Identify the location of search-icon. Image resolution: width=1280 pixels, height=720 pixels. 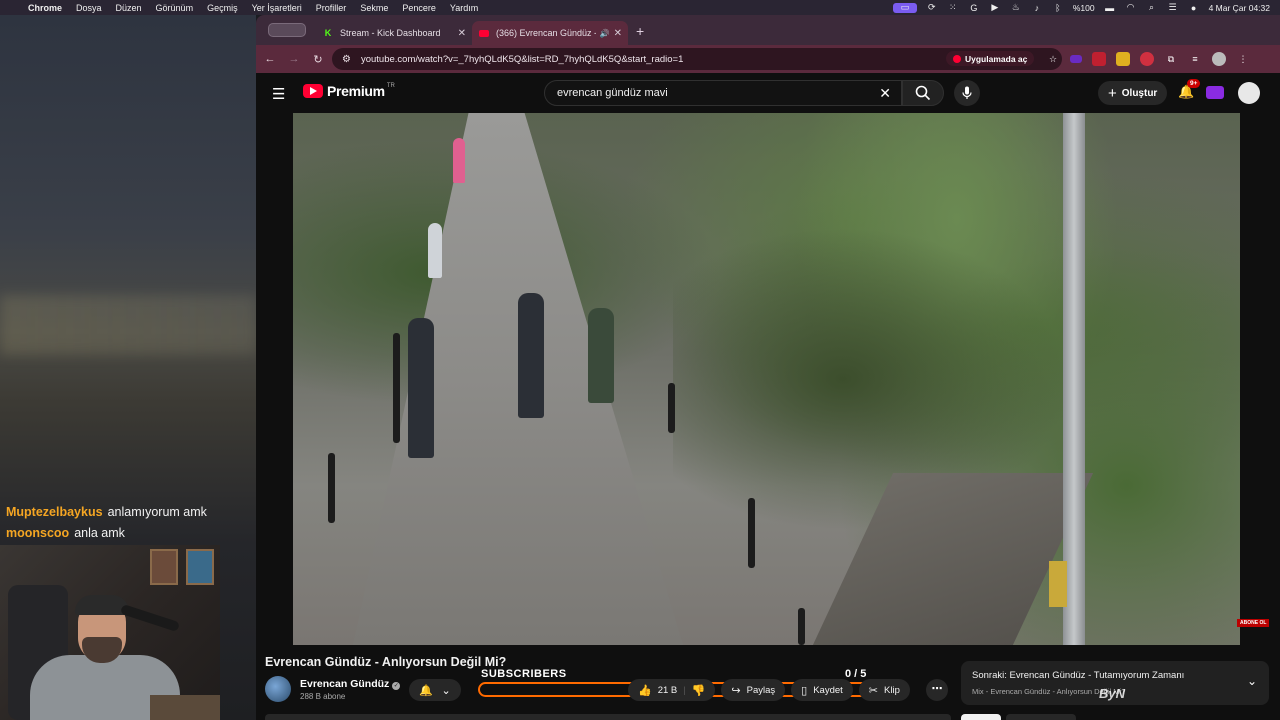
(923, 93).